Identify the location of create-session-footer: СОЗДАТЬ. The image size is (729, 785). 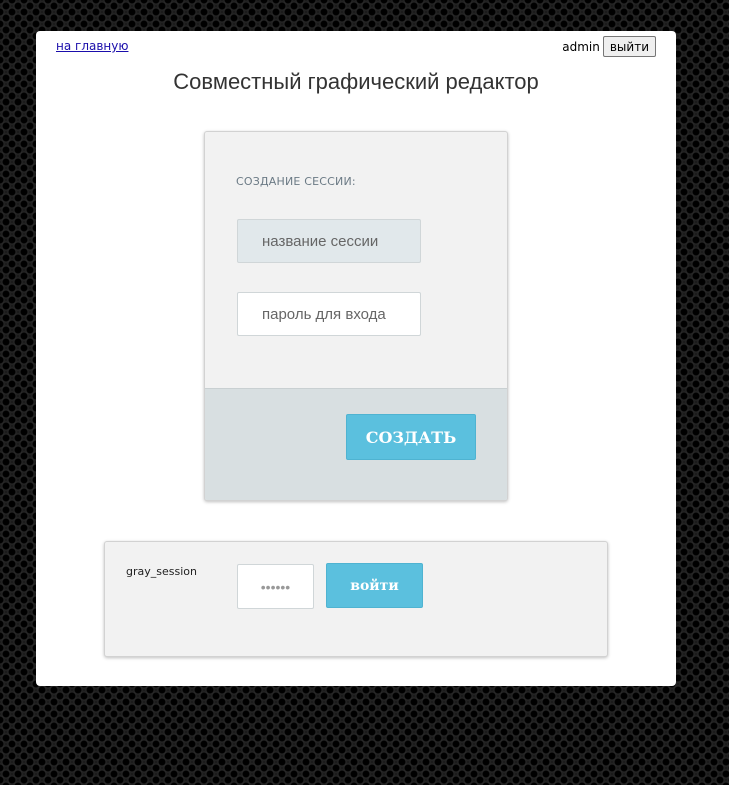
(356, 444).